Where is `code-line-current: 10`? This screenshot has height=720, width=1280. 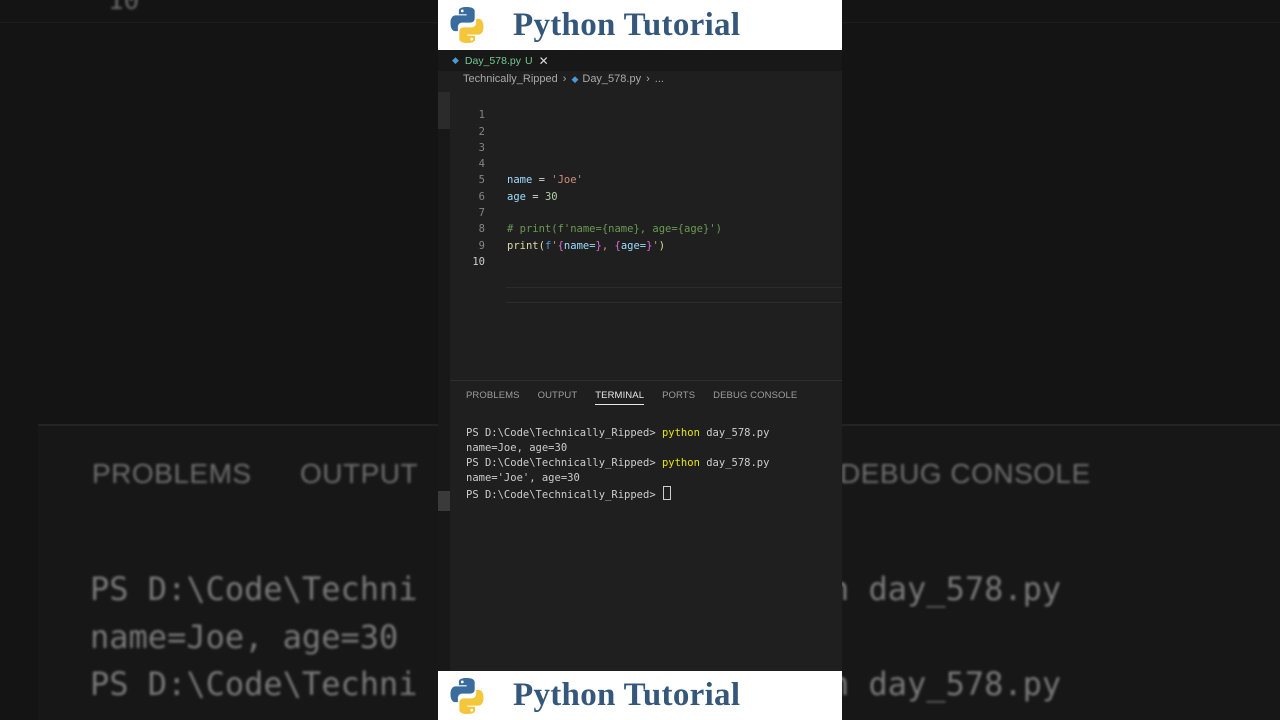 code-line-current: 10 is located at coordinates (640, 270).